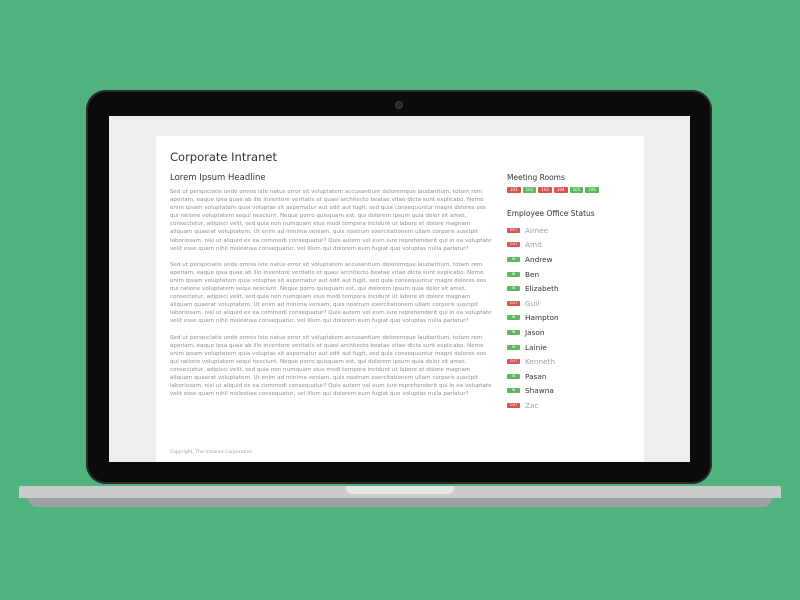  Describe the element at coordinates (514, 190) in the screenshot. I see `room-badge: 101` at that location.